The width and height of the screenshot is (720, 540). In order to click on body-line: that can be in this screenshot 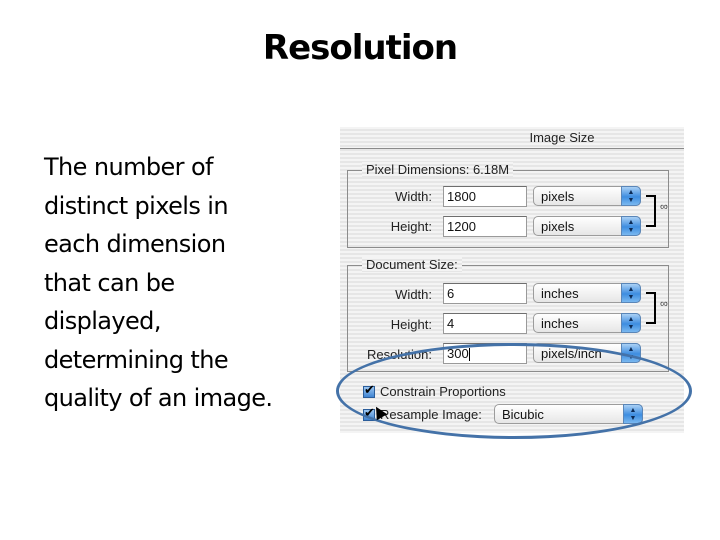, I will do `click(109, 282)`.